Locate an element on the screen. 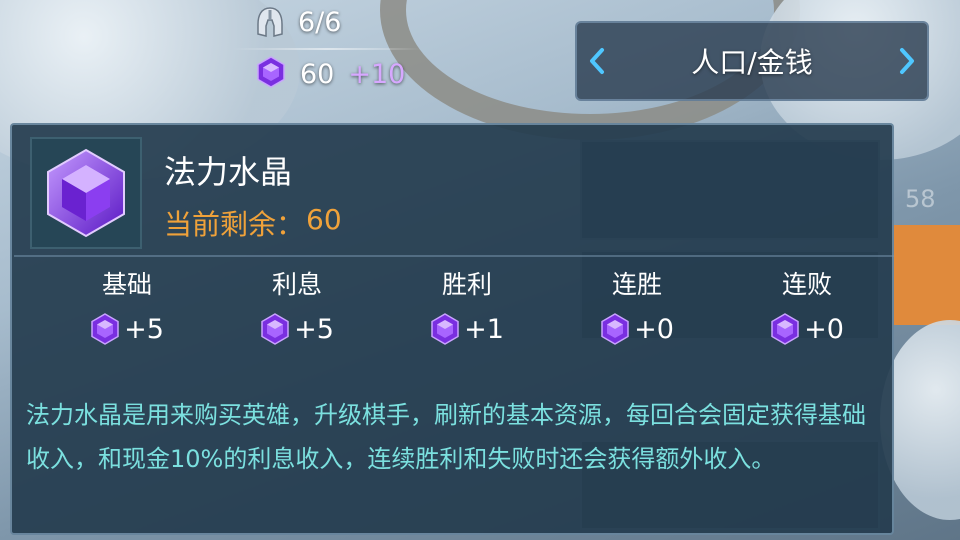 Image resolution: width=960 pixels, height=540 pixels. population-counter: 6/6 is located at coordinates (298, 22).